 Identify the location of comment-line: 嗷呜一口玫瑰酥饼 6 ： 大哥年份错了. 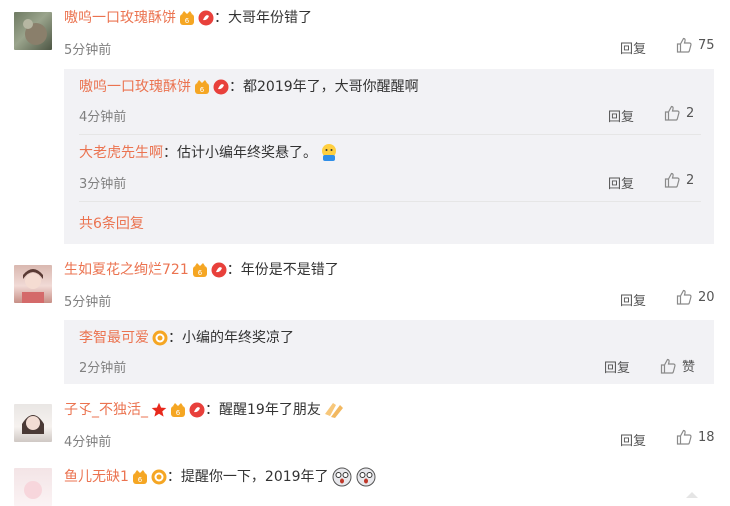
(188, 18).